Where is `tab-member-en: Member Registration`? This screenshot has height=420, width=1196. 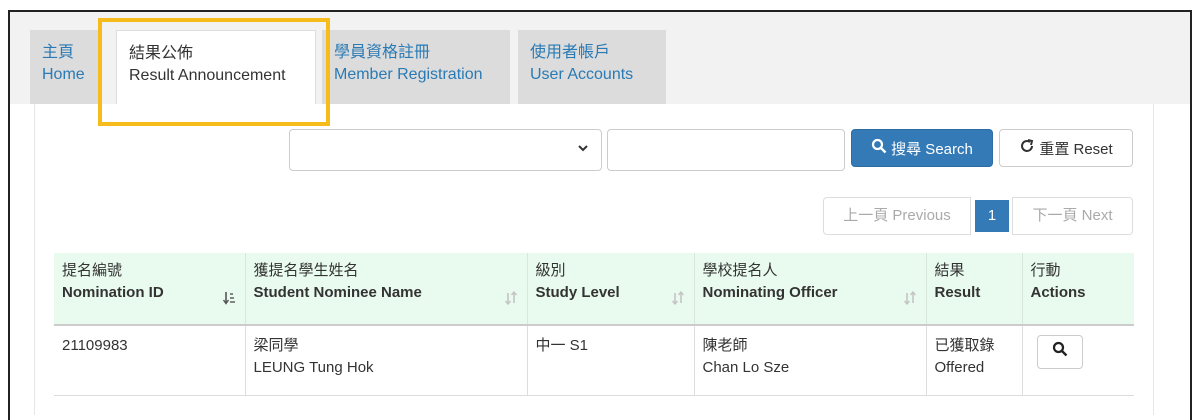
tab-member-en: Member Registration is located at coordinates (408, 74).